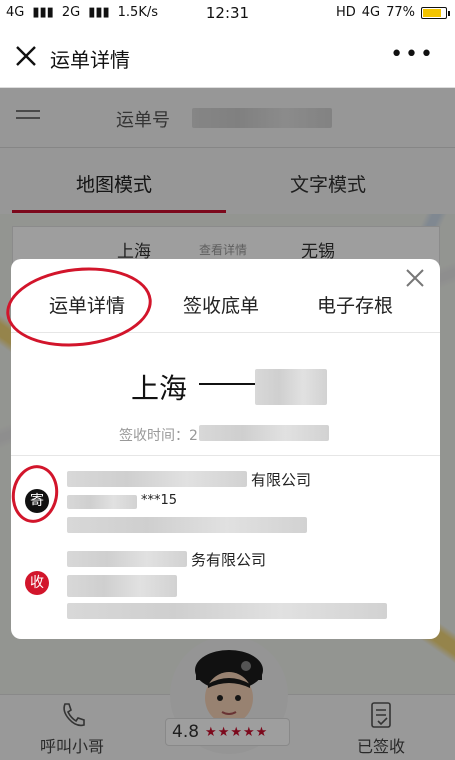 The height and width of the screenshot is (760, 455). What do you see at coordinates (221, 304) in the screenshot?
I see `tab-signed-receipt: 签收底单` at bounding box center [221, 304].